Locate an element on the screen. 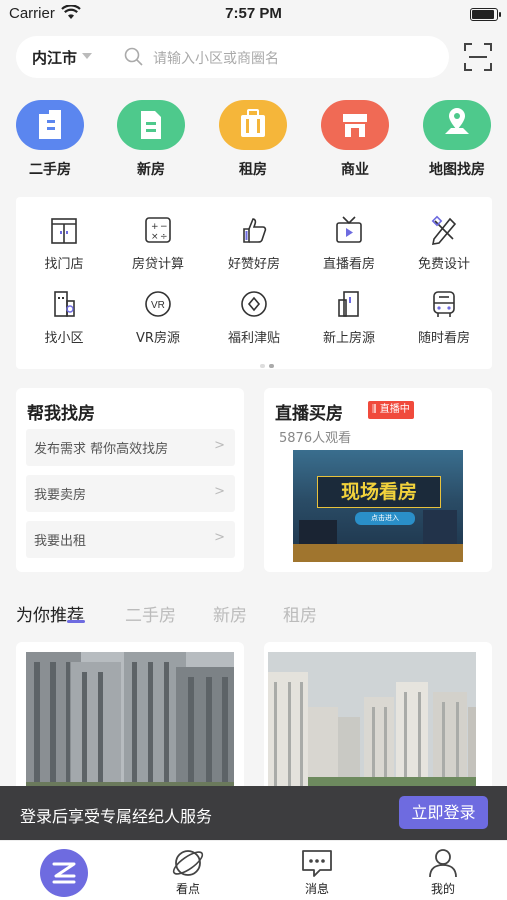  live-banner-text: 现场看房 is located at coordinates (379, 492).